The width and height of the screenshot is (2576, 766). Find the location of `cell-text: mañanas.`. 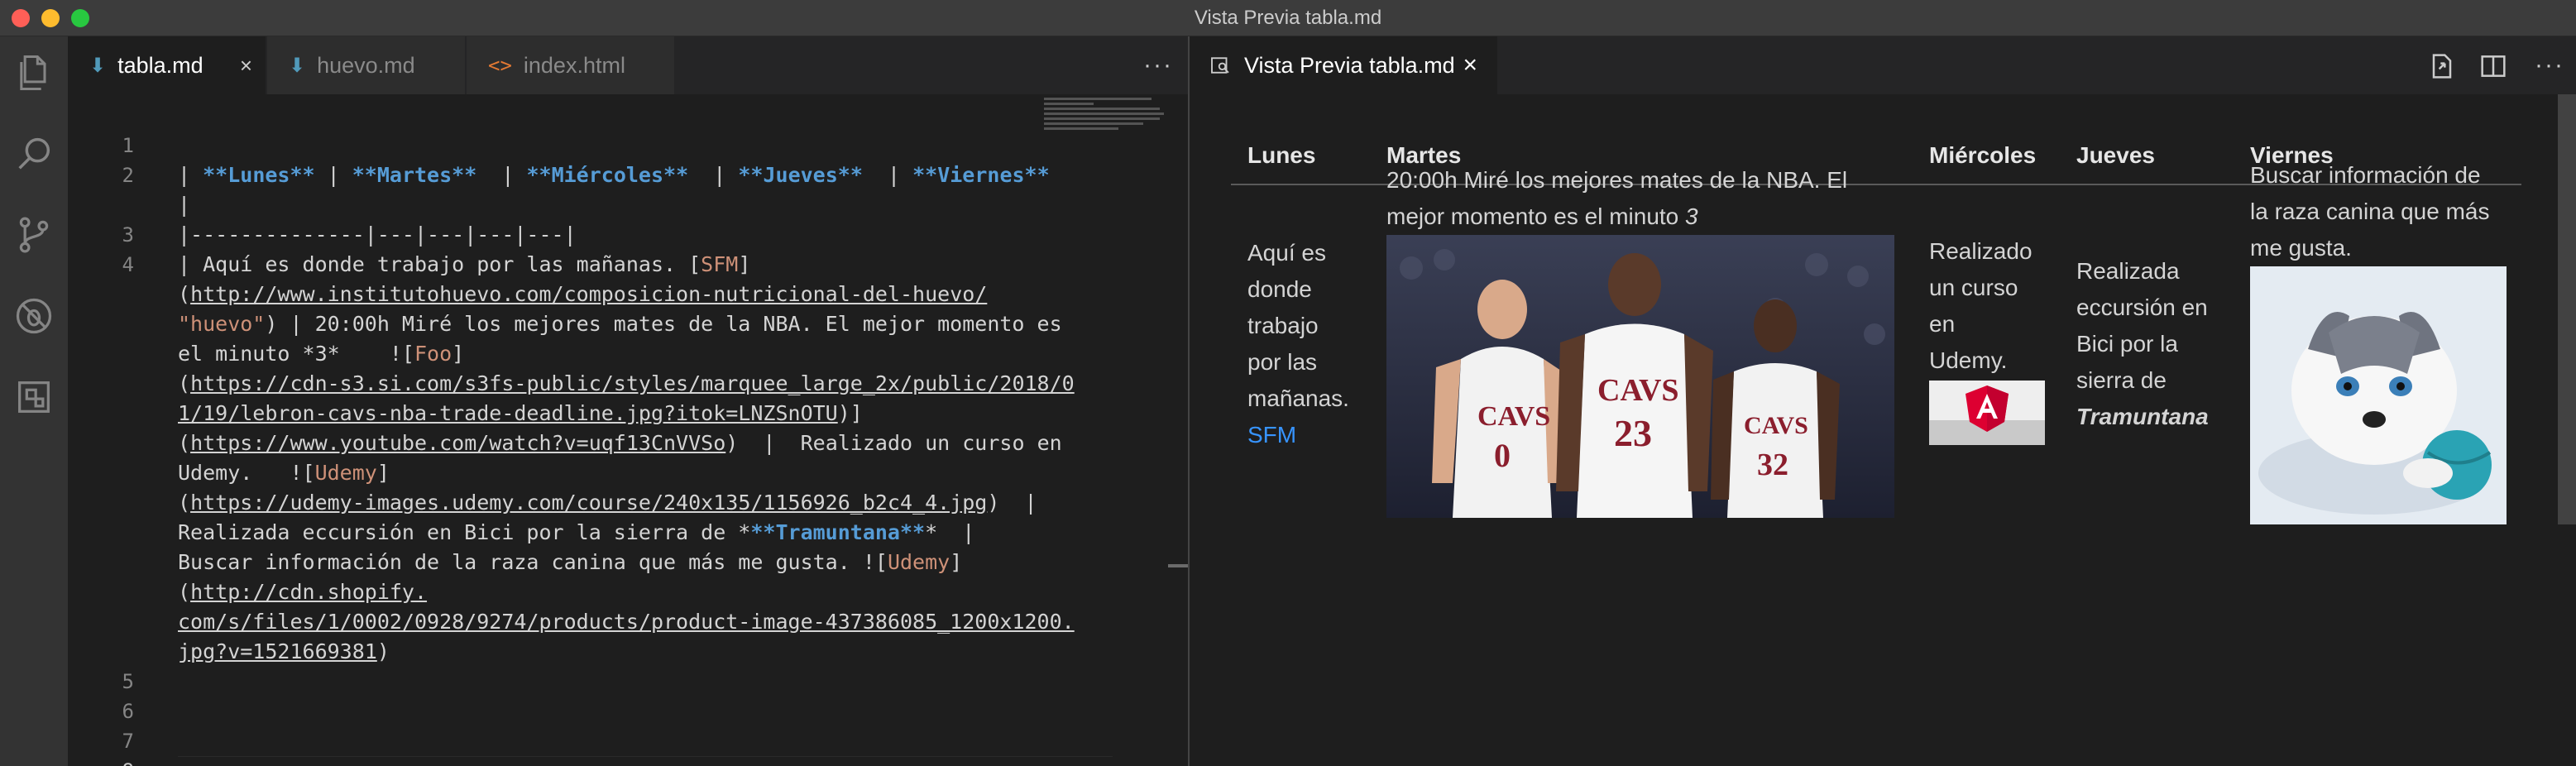

cell-text: mañanas. is located at coordinates (1298, 398).